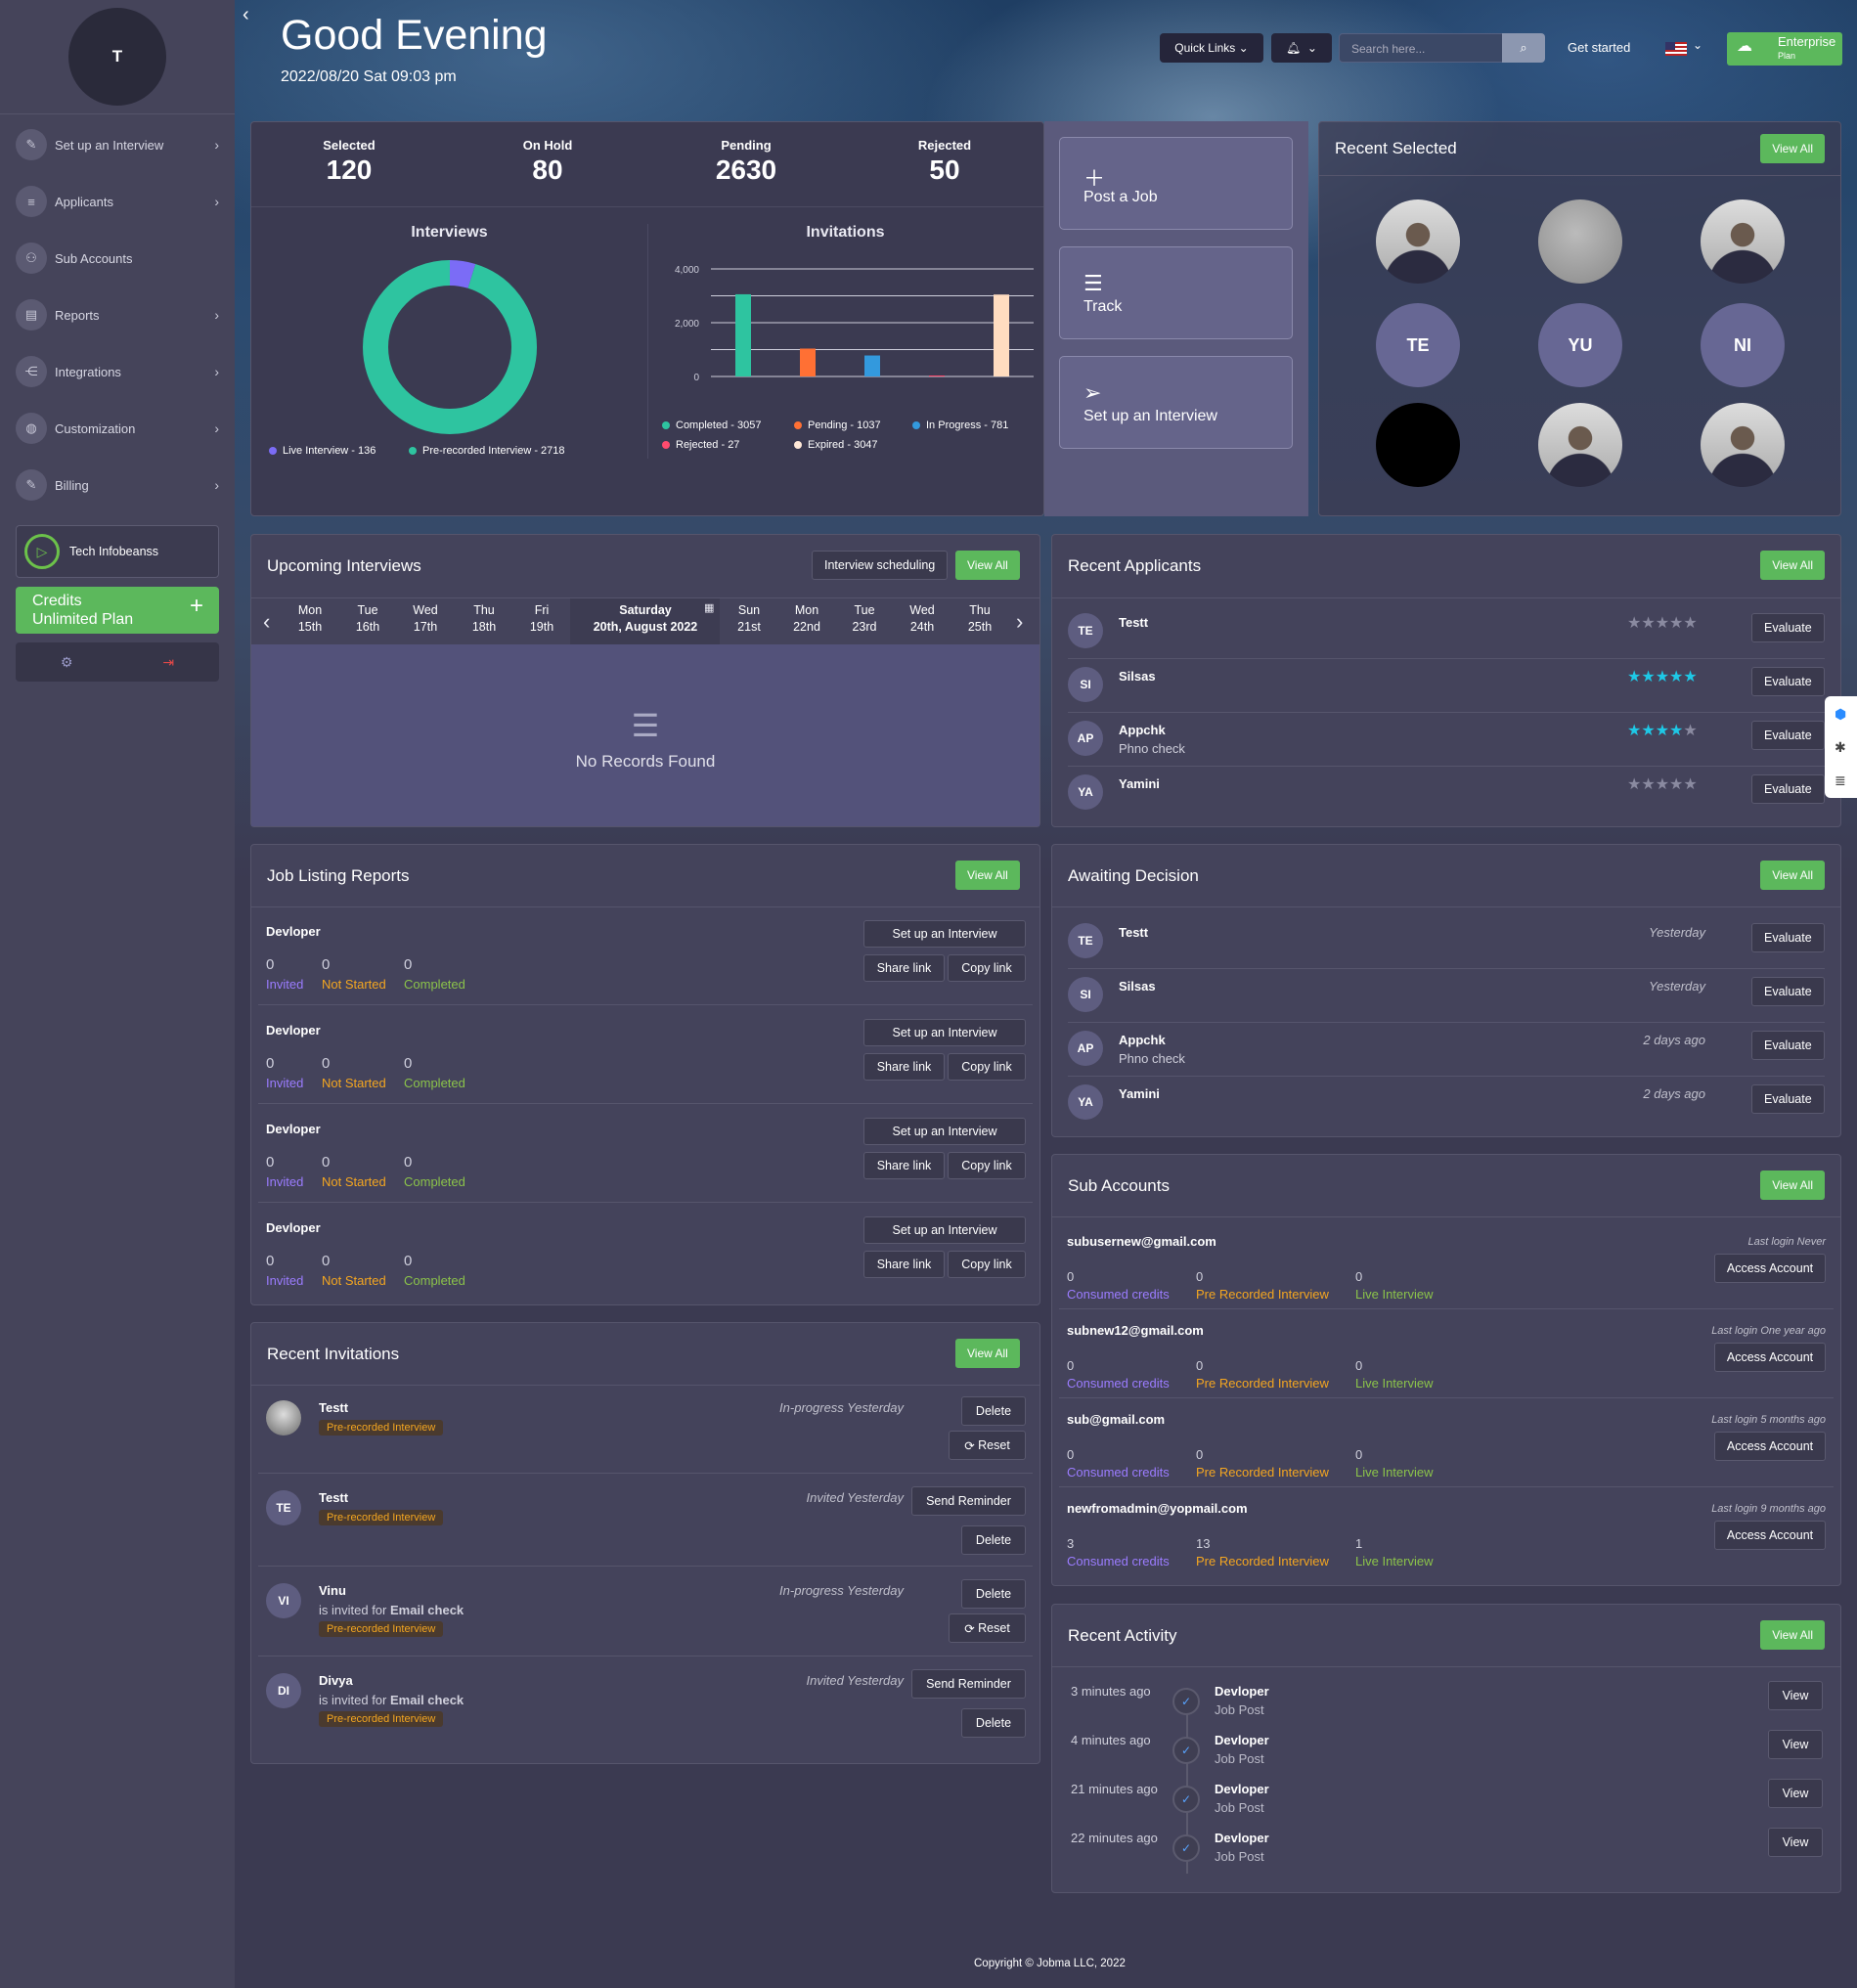 The width and height of the screenshot is (1857, 1988). Describe the element at coordinates (988, 1628) in the screenshot. I see `reset-button: ⟳ Reset` at that location.